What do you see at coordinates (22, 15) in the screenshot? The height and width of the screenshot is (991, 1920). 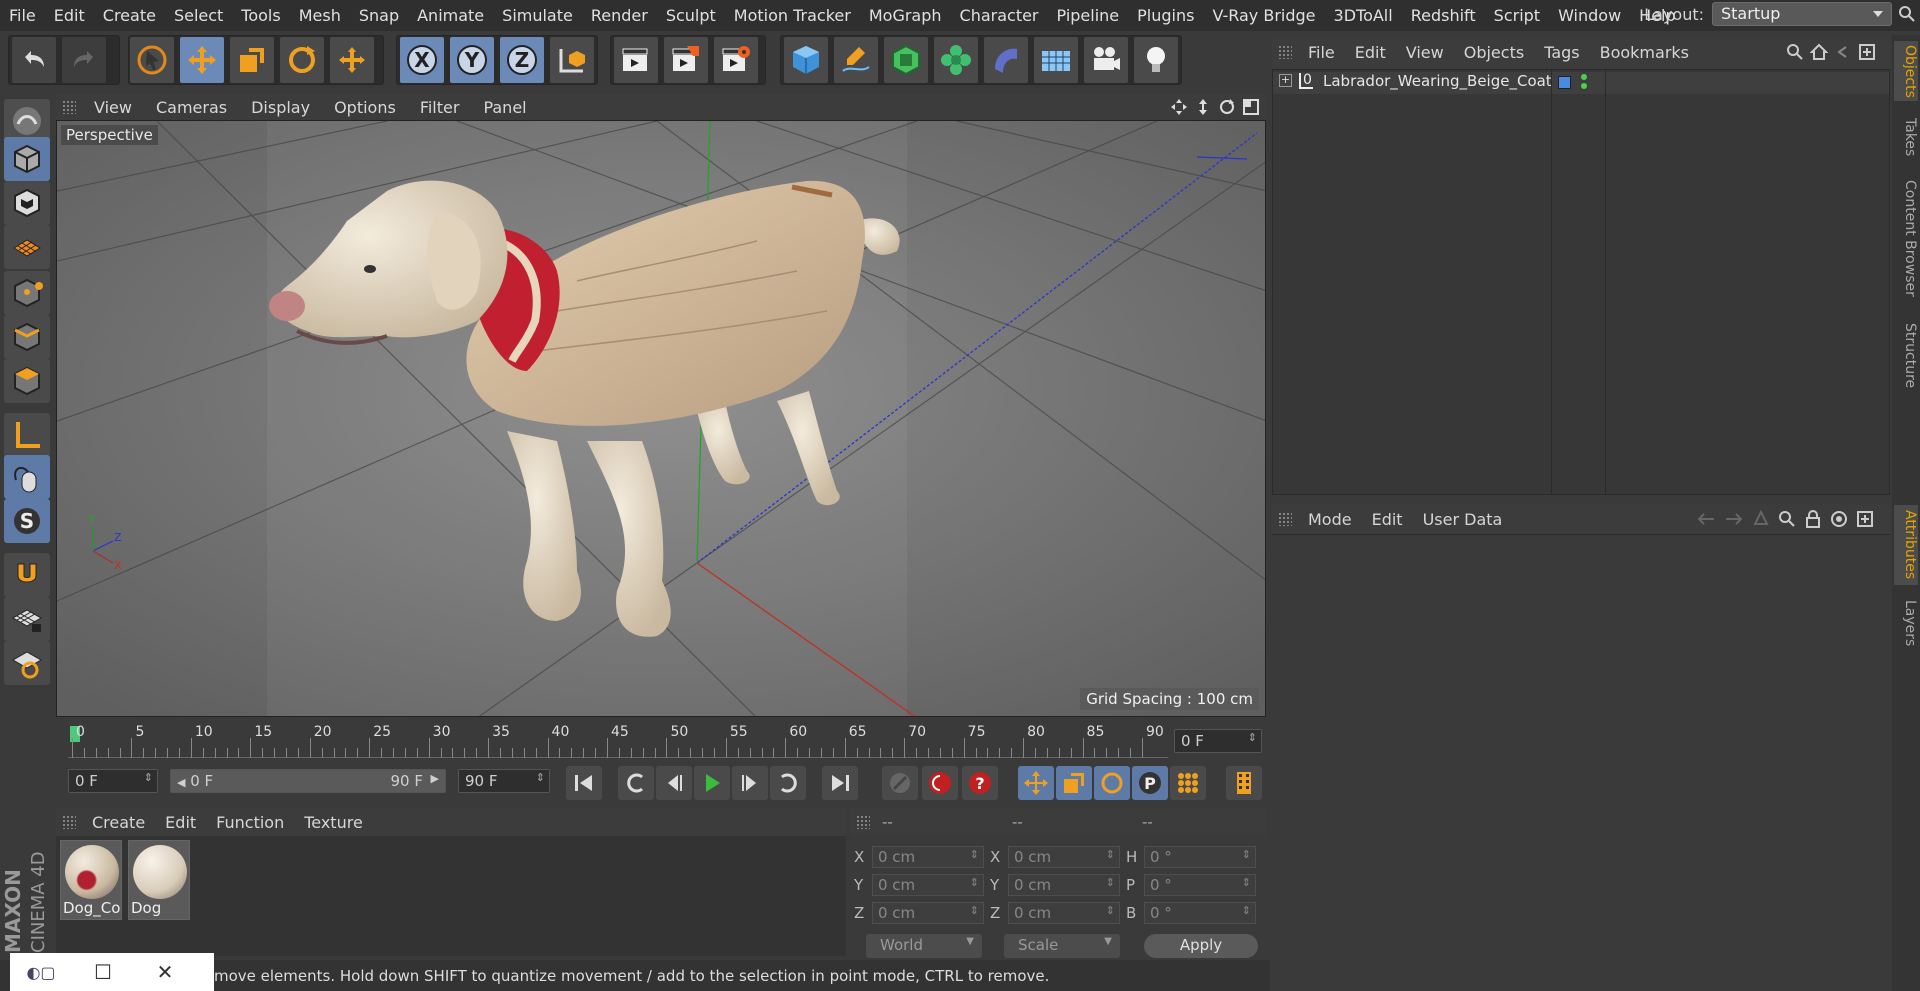 I see `menu-file: File` at bounding box center [22, 15].